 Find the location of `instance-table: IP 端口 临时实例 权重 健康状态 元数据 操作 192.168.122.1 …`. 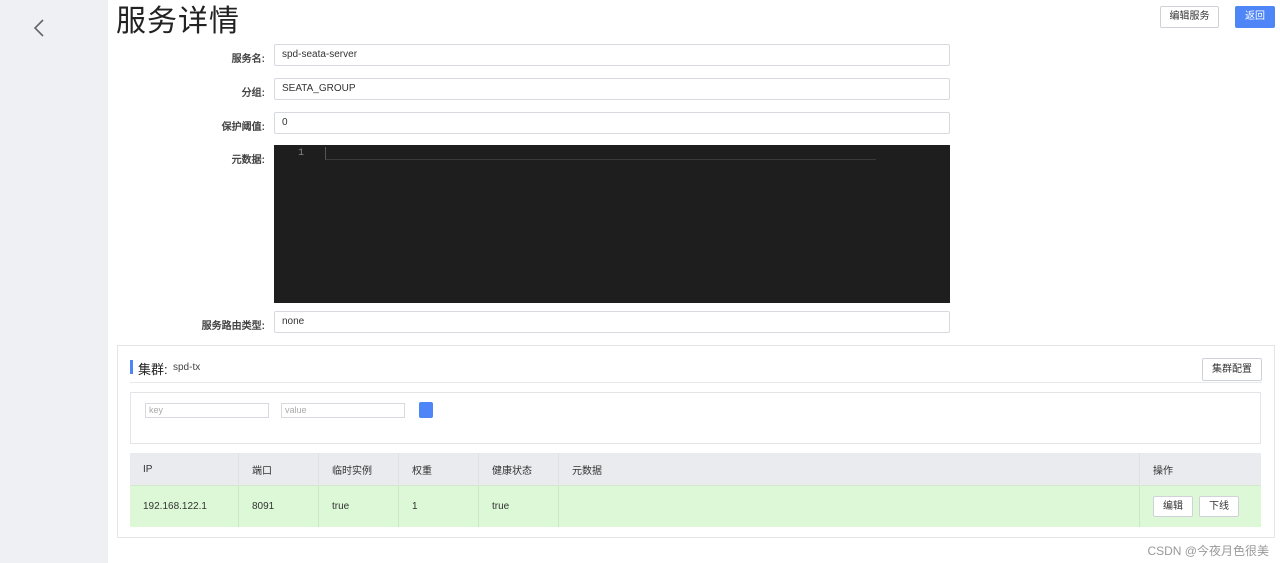

instance-table: IP 端口 临时实例 权重 健康状态 元数据 操作 192.168.122.1 … is located at coordinates (695, 490).